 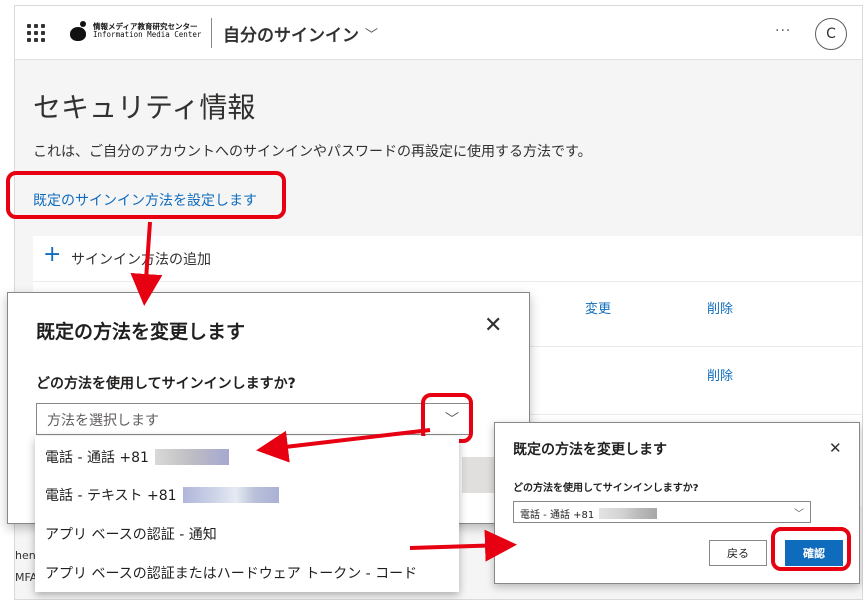 I want to click on method-select-value: 電話 - 通話 +81, so click(x=589, y=513).